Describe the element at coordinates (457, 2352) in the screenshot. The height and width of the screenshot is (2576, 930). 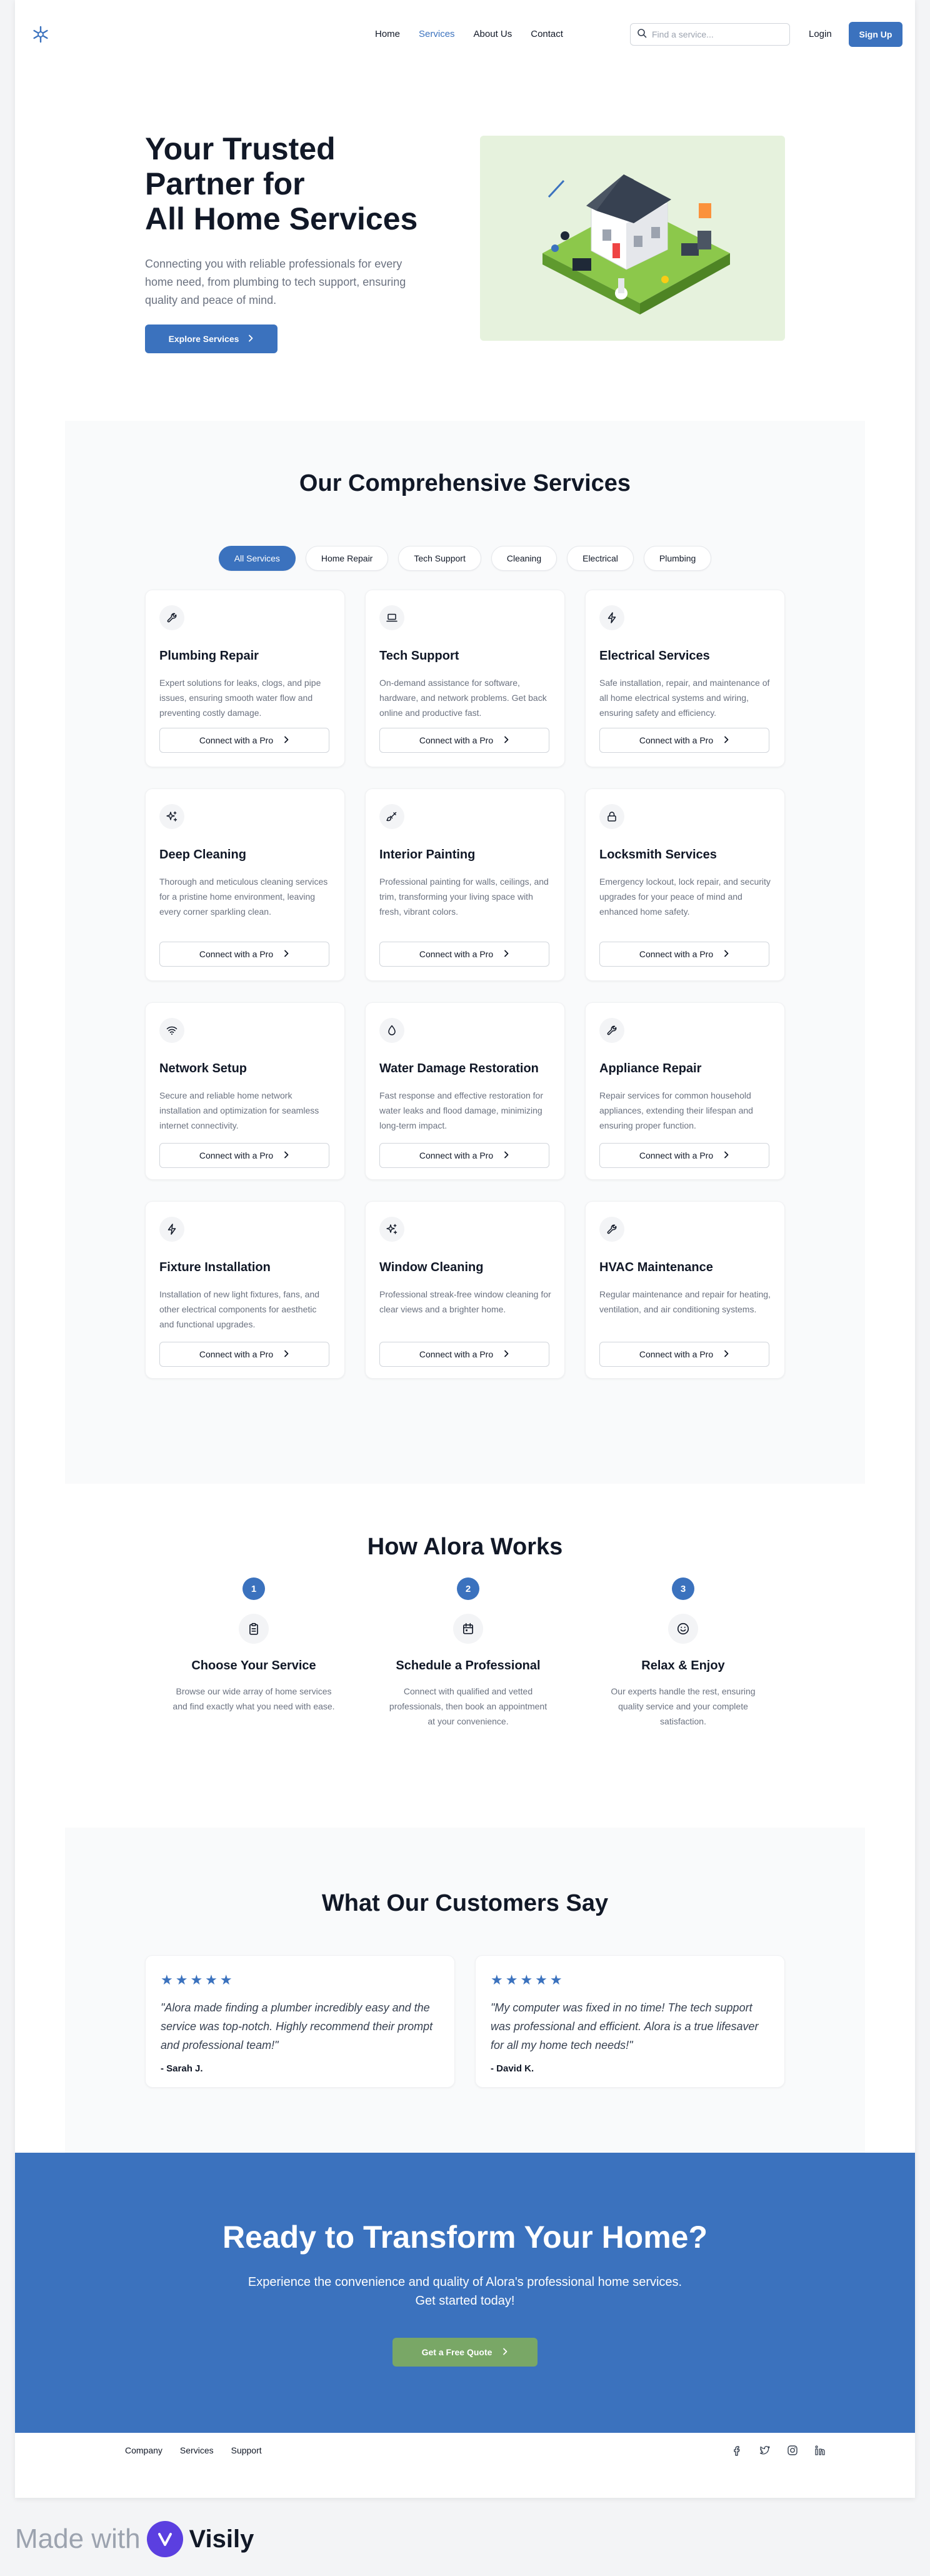
I see `free-quote-label: Get a Free Quote` at that location.